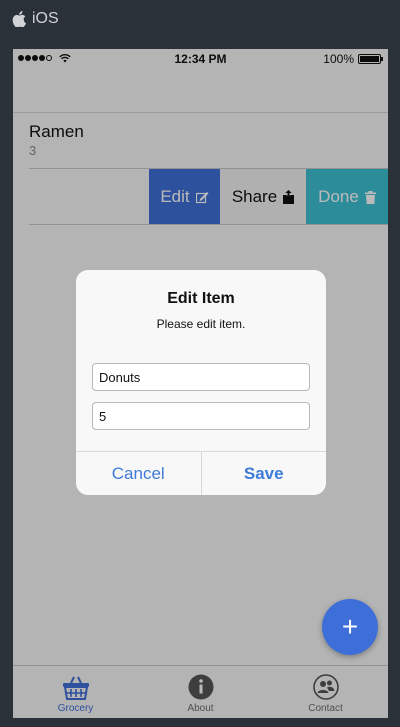 The width and height of the screenshot is (400, 727). Describe the element at coordinates (138, 473) in the screenshot. I see `cancel-button: Cancel` at that location.